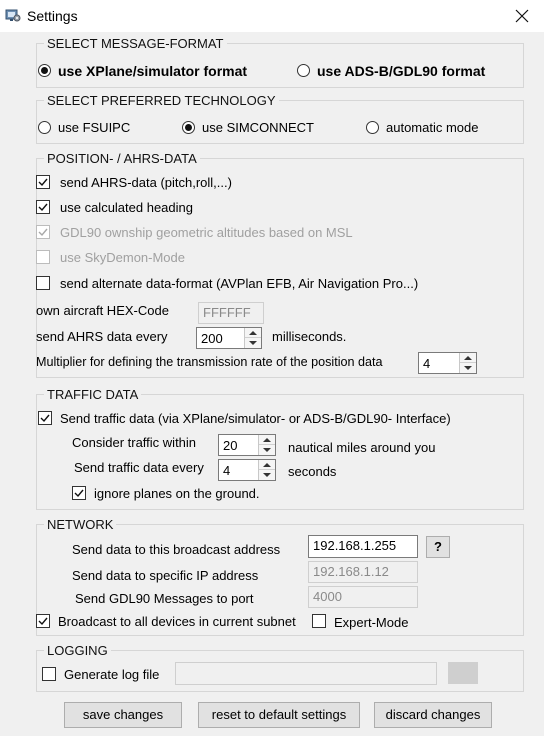 Image resolution: width=544 pixels, height=736 pixels. Describe the element at coordinates (43, 232) in the screenshot. I see `gdl90-msl-checkbox` at that location.